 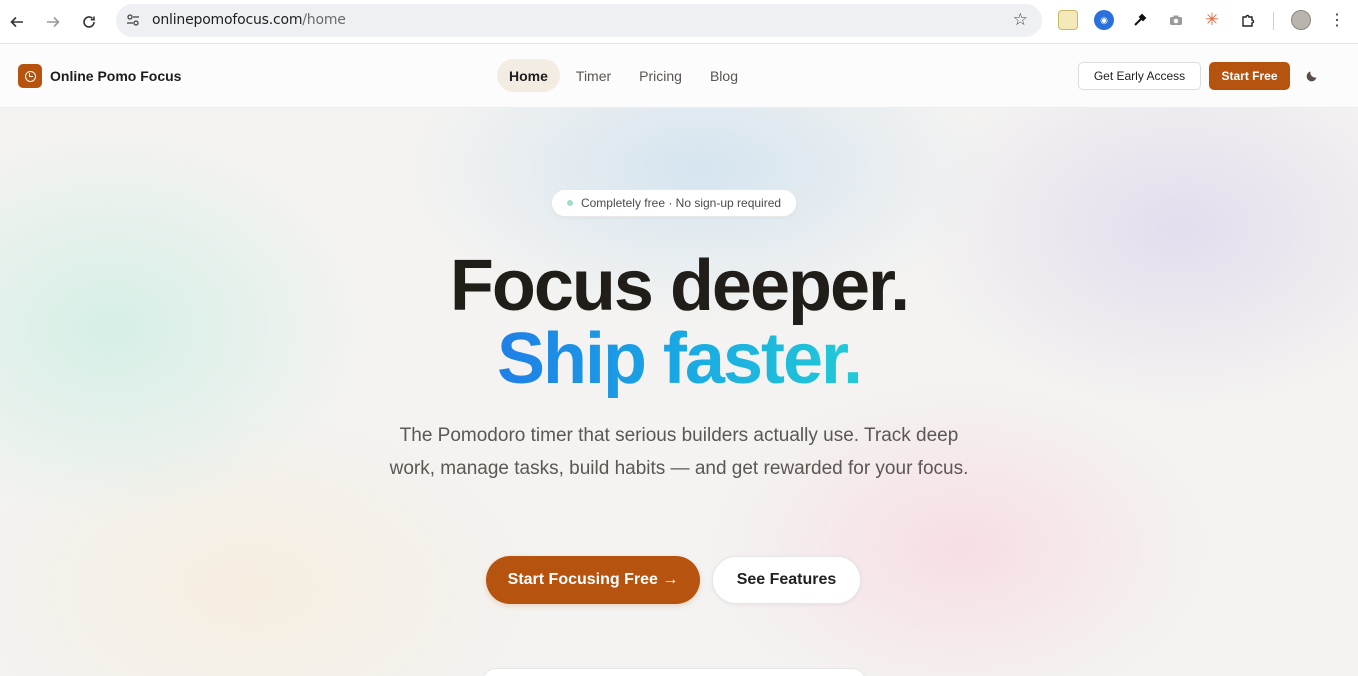 I want to click on site-settings-icon, so click(x=133, y=20).